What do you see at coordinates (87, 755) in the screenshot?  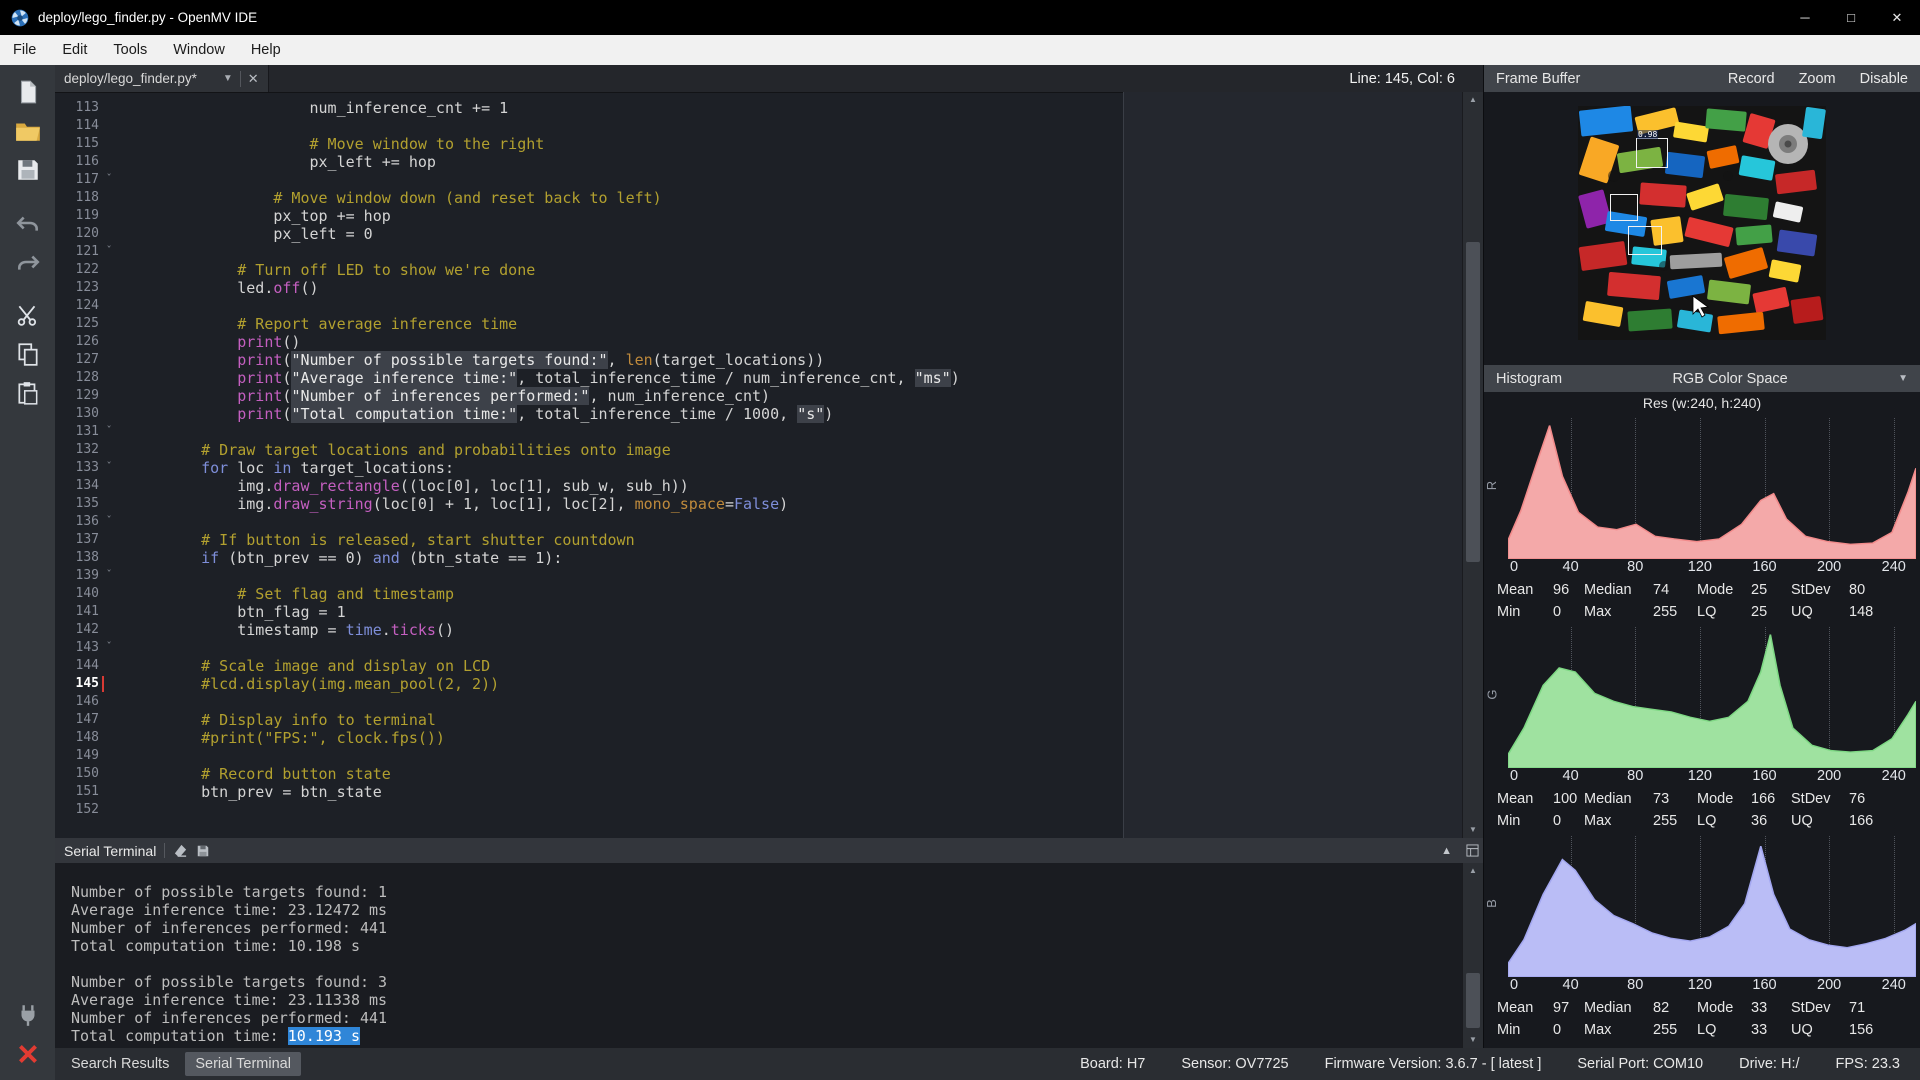 I see `line-number: 149` at bounding box center [87, 755].